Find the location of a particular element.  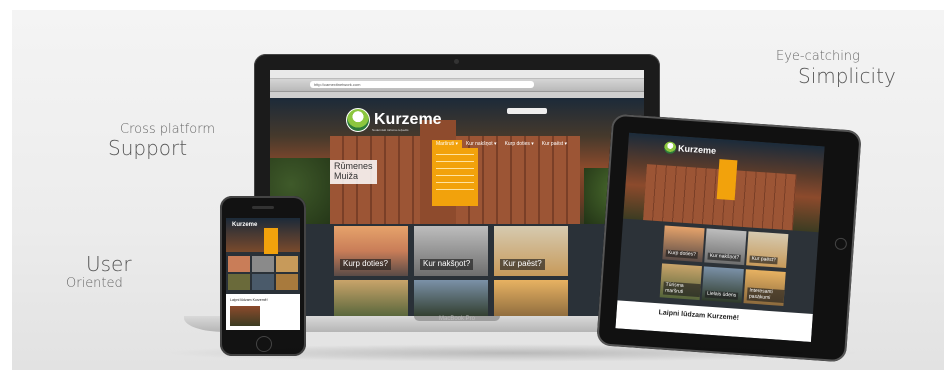

tablet-home-button is located at coordinates (841, 244).